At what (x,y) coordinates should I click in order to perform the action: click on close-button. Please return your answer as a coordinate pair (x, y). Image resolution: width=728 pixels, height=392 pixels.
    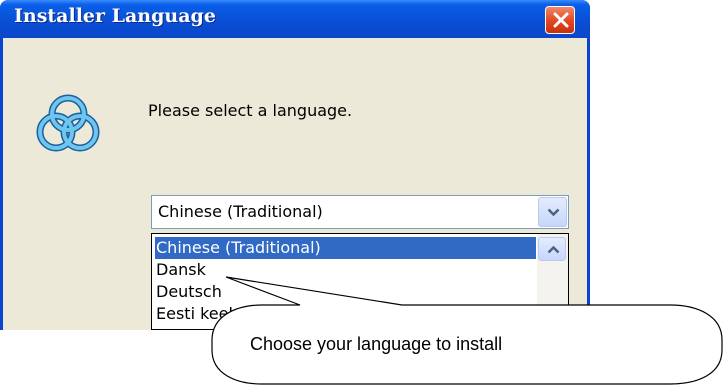
    Looking at the image, I should click on (560, 20).